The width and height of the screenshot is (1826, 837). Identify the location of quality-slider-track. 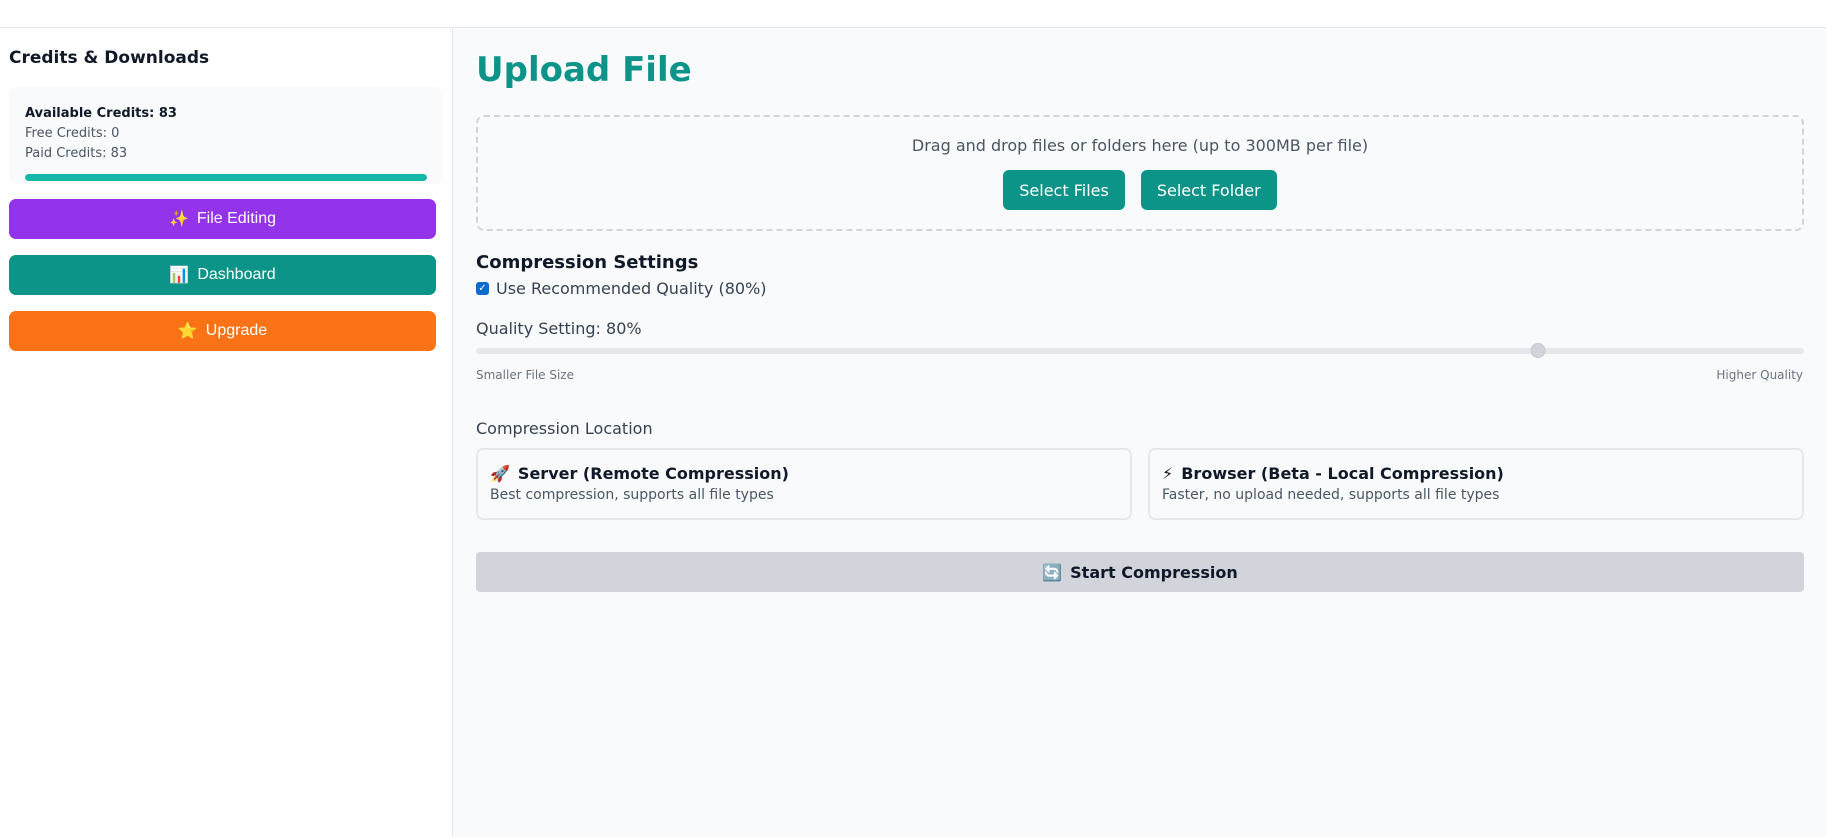
(1140, 351).